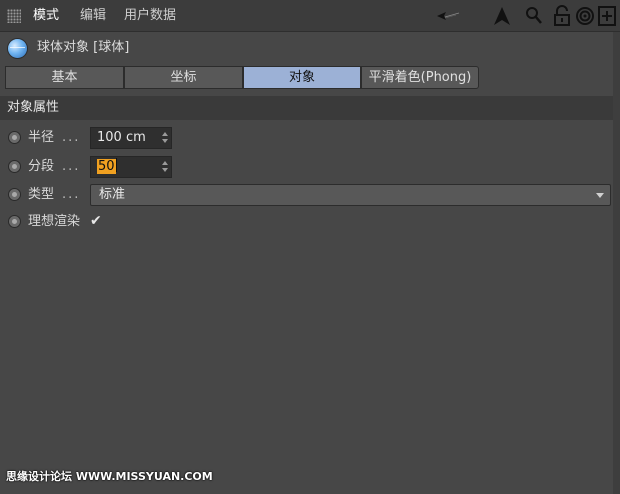 This screenshot has width=620, height=494. Describe the element at coordinates (607, 16) in the screenshot. I see `new-panel-icon` at that location.